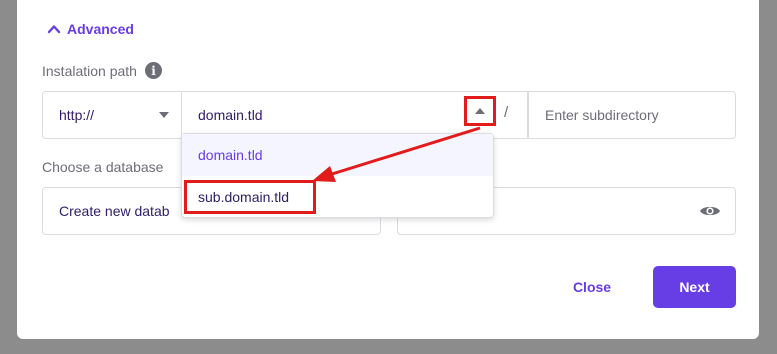 Image resolution: width=777 pixels, height=354 pixels. What do you see at coordinates (103, 167) in the screenshot?
I see `database-label: Choose a database` at bounding box center [103, 167].